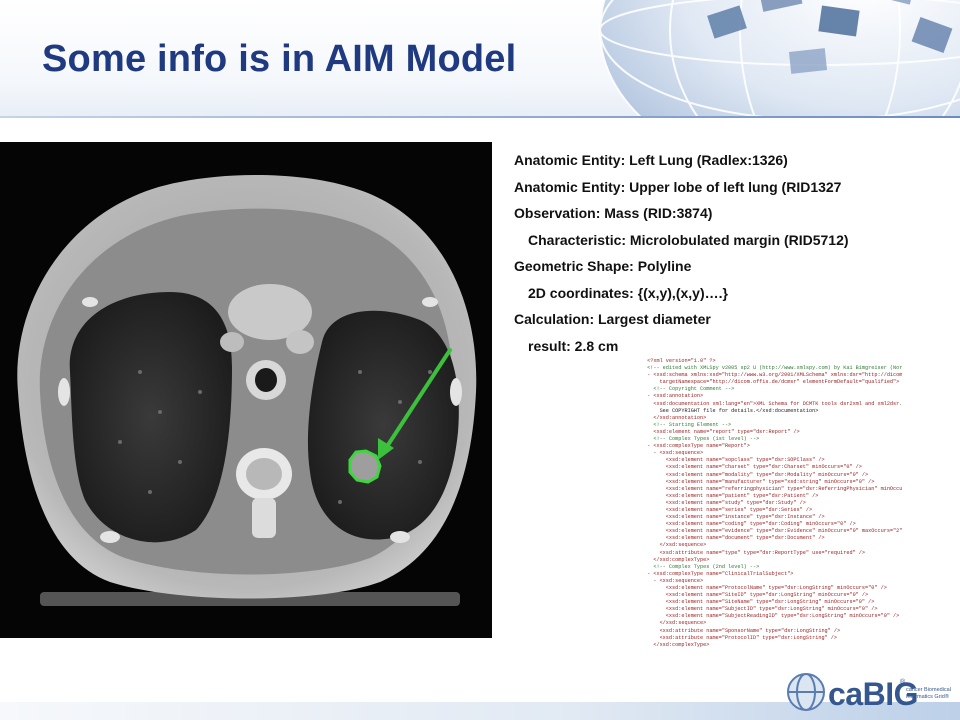 This screenshot has height=720, width=960. What do you see at coordinates (697, 446) in the screenshot?
I see `xml-schema-line: - <xsd:complexType name="Report">` at bounding box center [697, 446].